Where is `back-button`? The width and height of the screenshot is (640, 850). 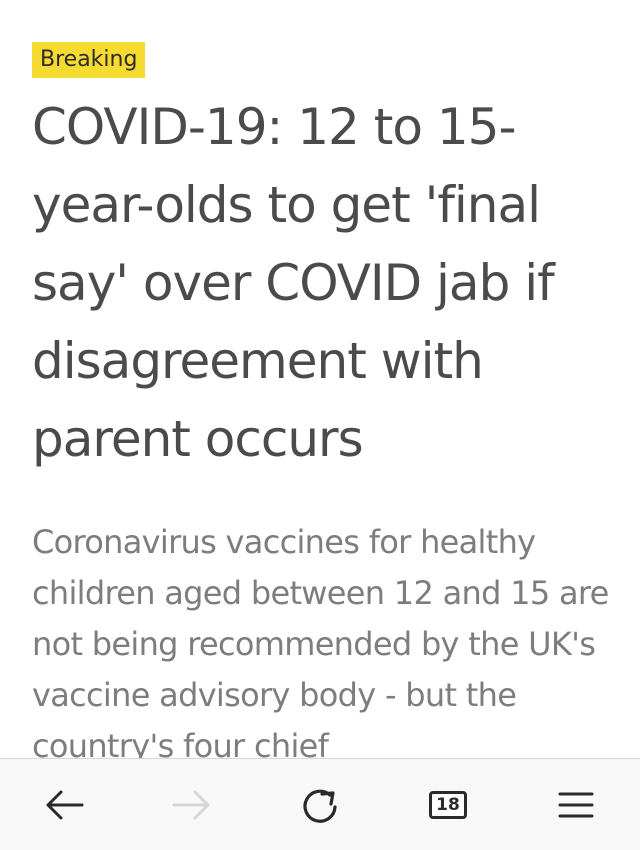
back-button is located at coordinates (64, 805).